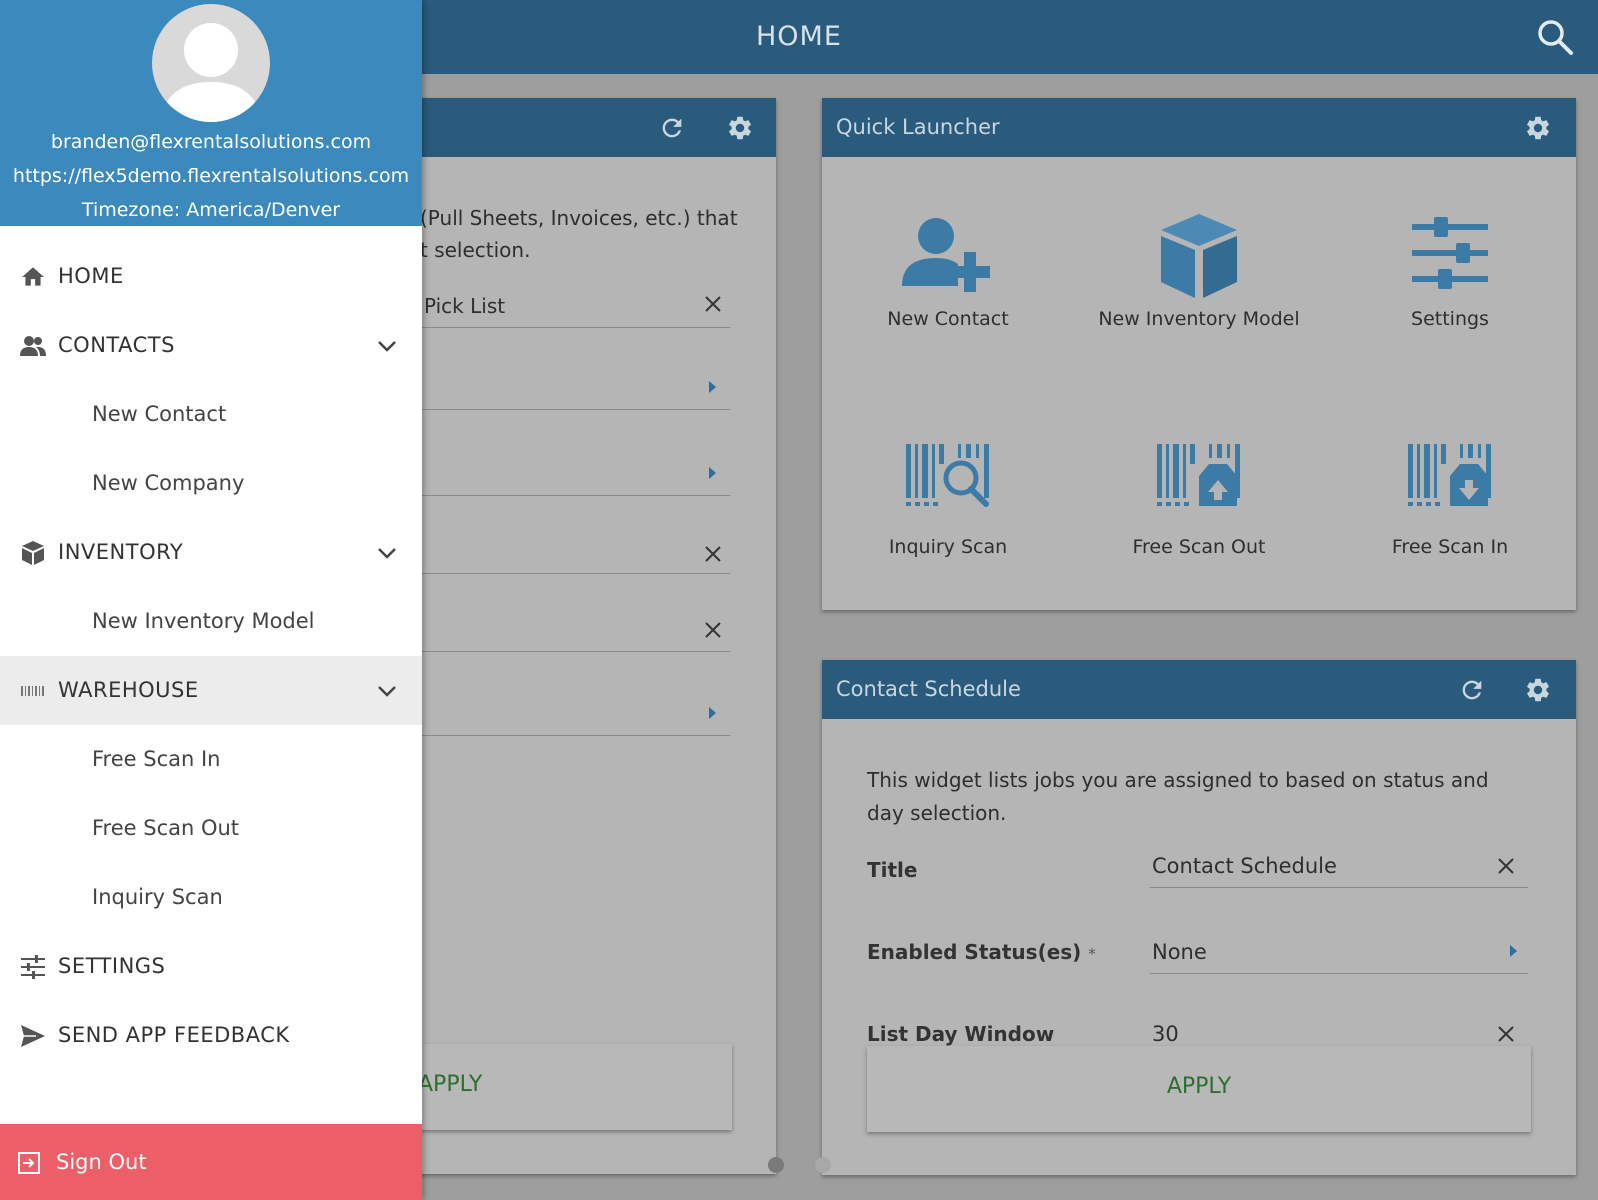 Image resolution: width=1598 pixels, height=1200 pixels. I want to click on launch-free-scan-out: Free Scan Out, so click(1199, 515).